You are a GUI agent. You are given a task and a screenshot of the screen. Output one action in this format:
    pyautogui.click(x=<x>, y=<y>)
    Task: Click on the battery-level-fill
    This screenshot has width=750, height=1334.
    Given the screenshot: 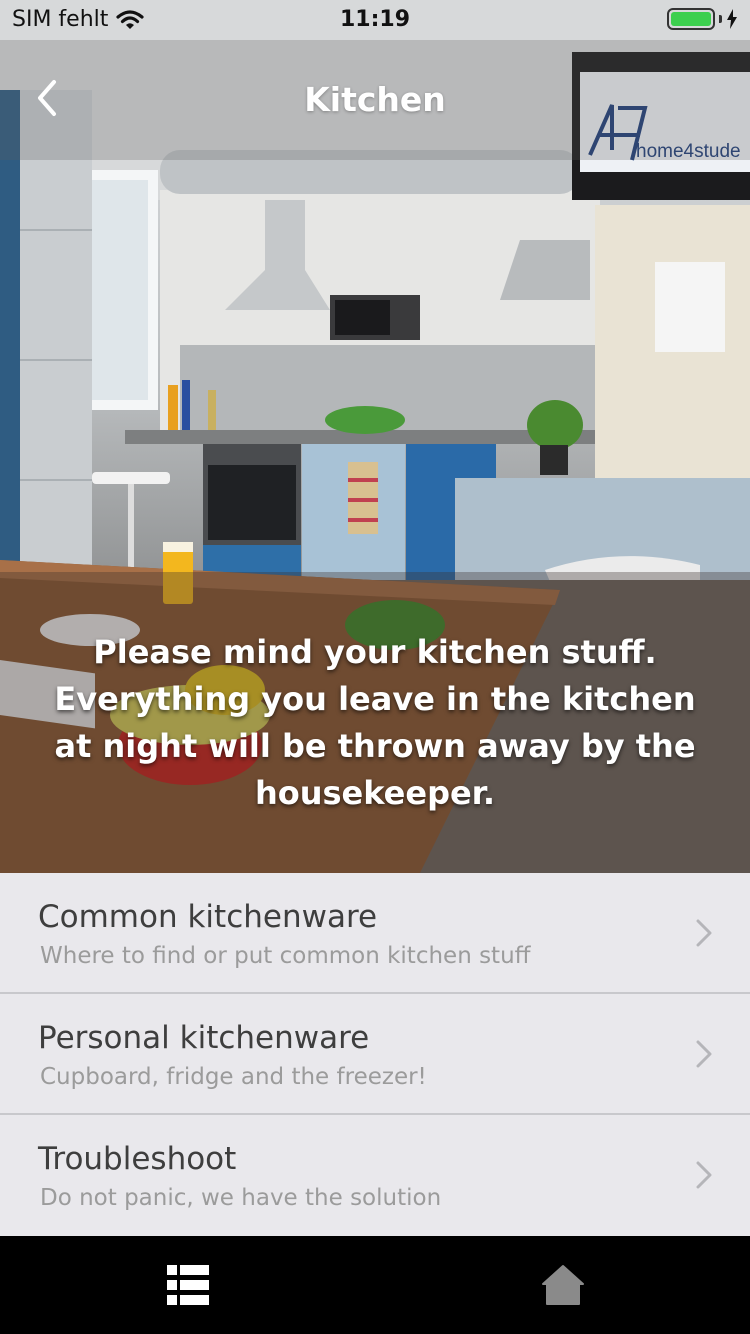 What is the action you would take?
    pyautogui.click(x=691, y=19)
    